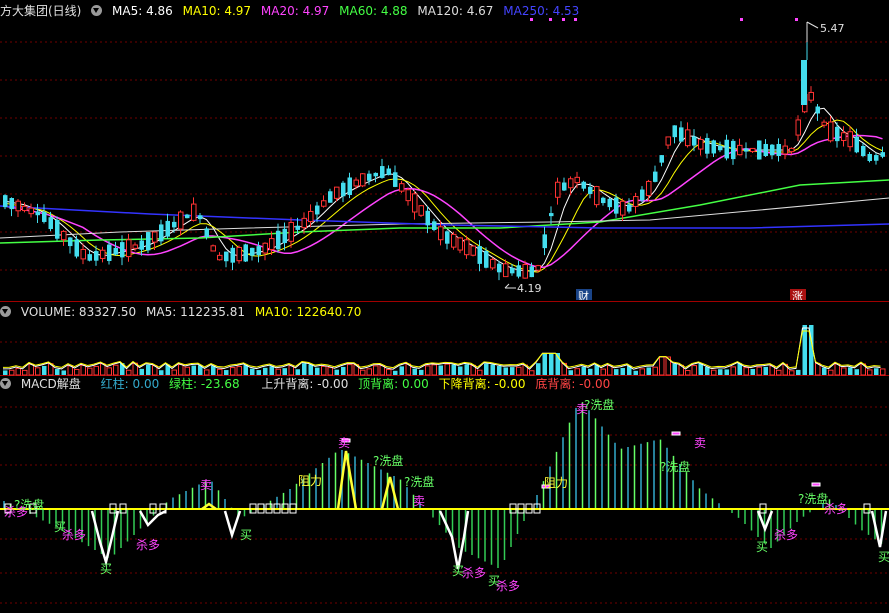 This screenshot has width=889, height=613. What do you see at coordinates (529, 288) in the screenshot?
I see `low-price-label: 4.19` at bounding box center [529, 288].